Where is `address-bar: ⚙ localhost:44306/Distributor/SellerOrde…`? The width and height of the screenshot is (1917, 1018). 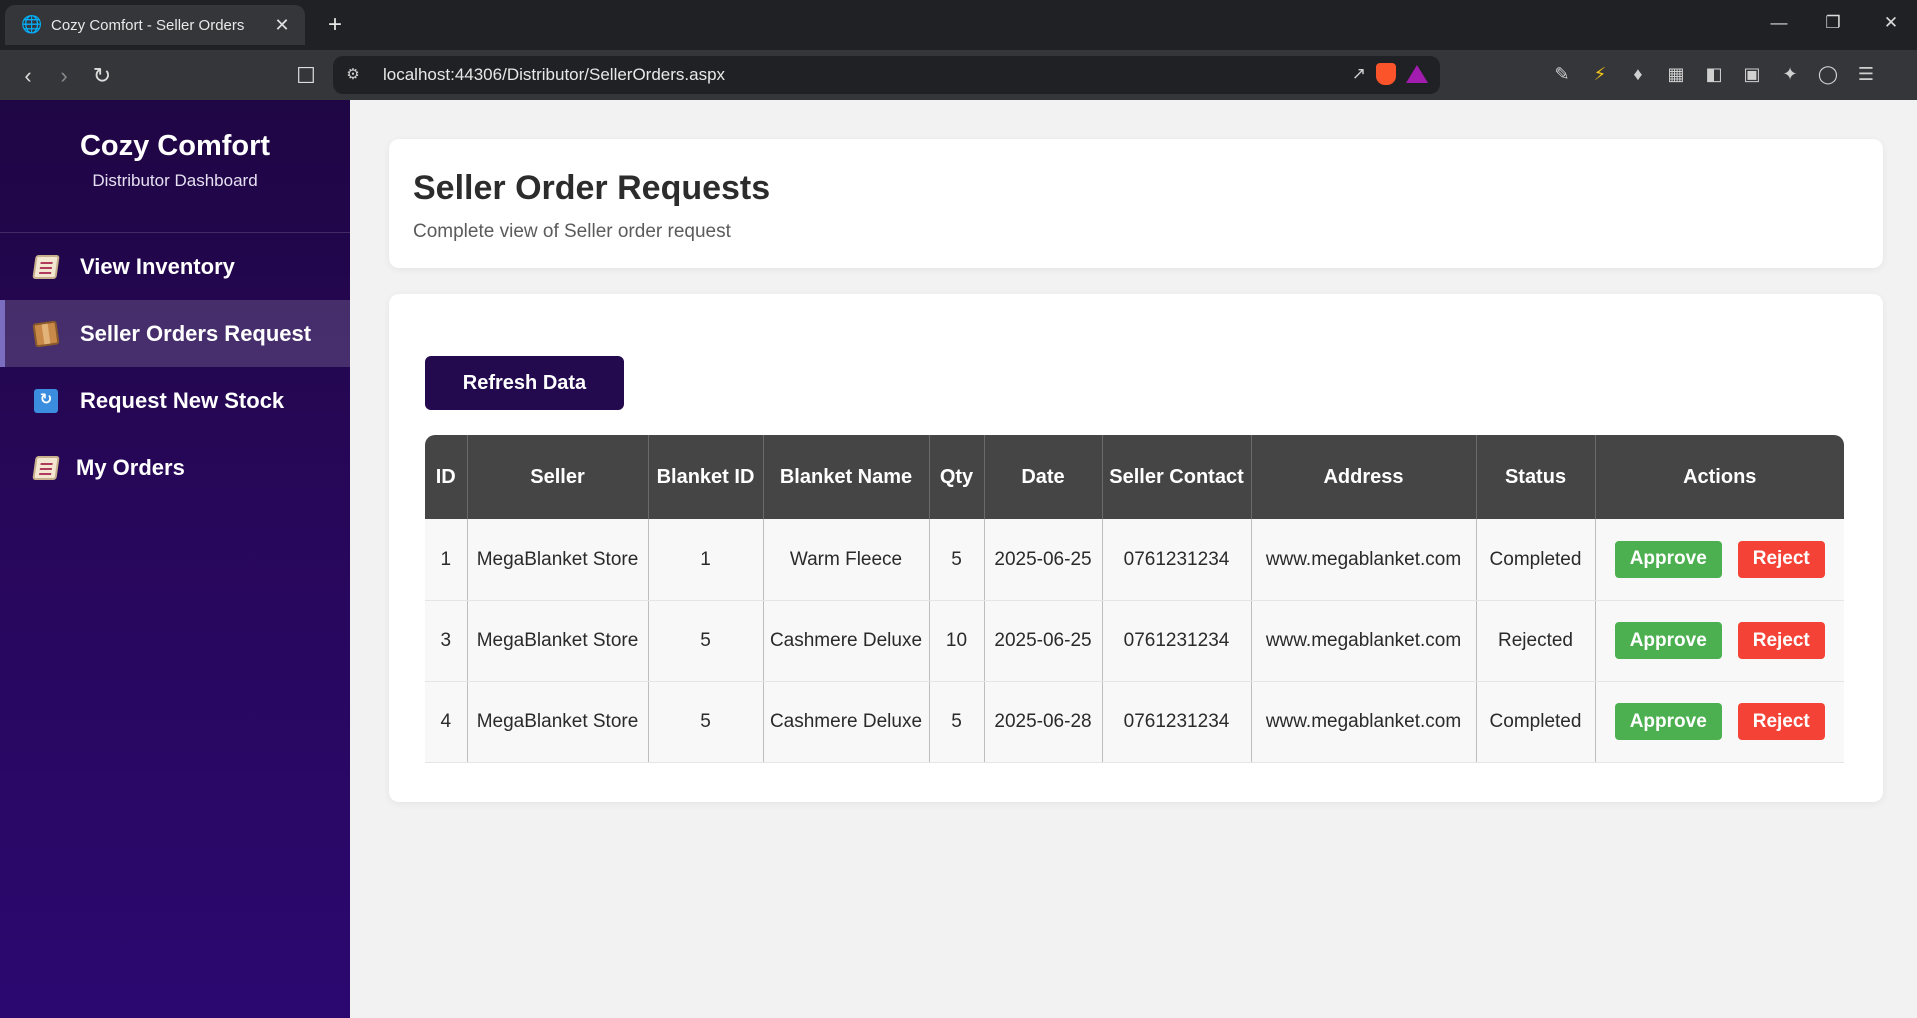 address-bar: ⚙ localhost:44306/Distributor/SellerOrde… is located at coordinates (886, 75).